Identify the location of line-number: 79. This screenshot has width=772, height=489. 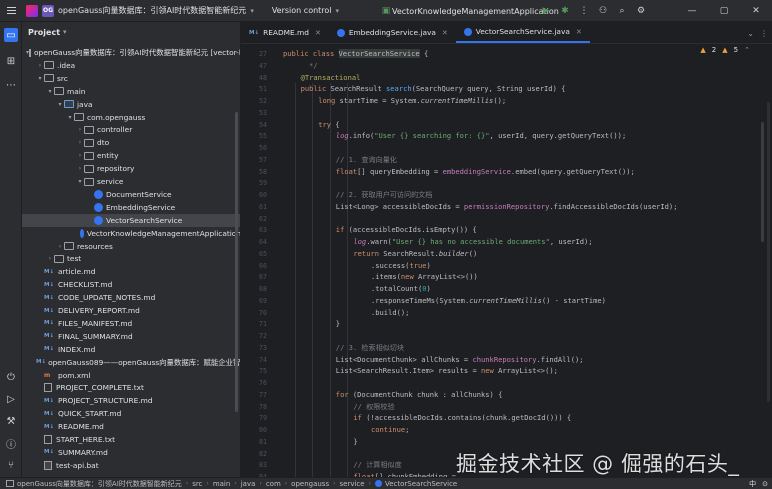
(253, 418).